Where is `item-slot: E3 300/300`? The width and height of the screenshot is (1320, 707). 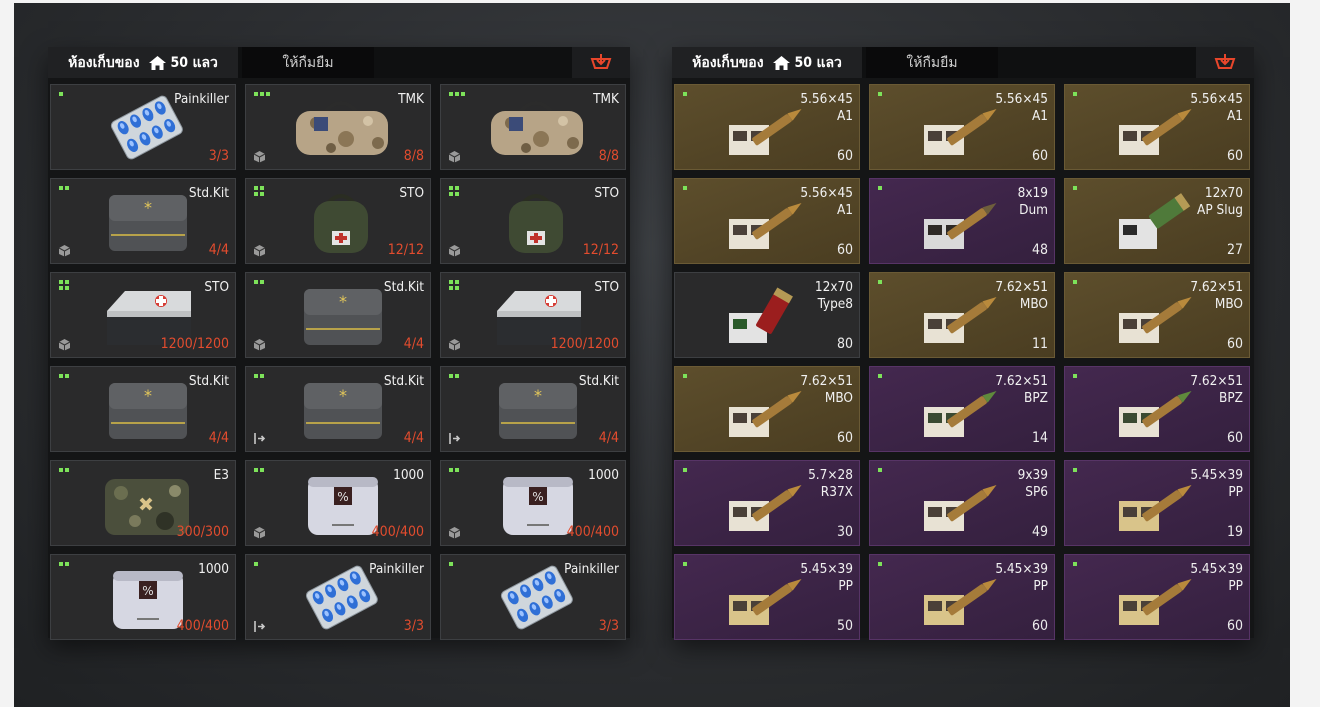 item-slot: E3 300/300 is located at coordinates (143, 503).